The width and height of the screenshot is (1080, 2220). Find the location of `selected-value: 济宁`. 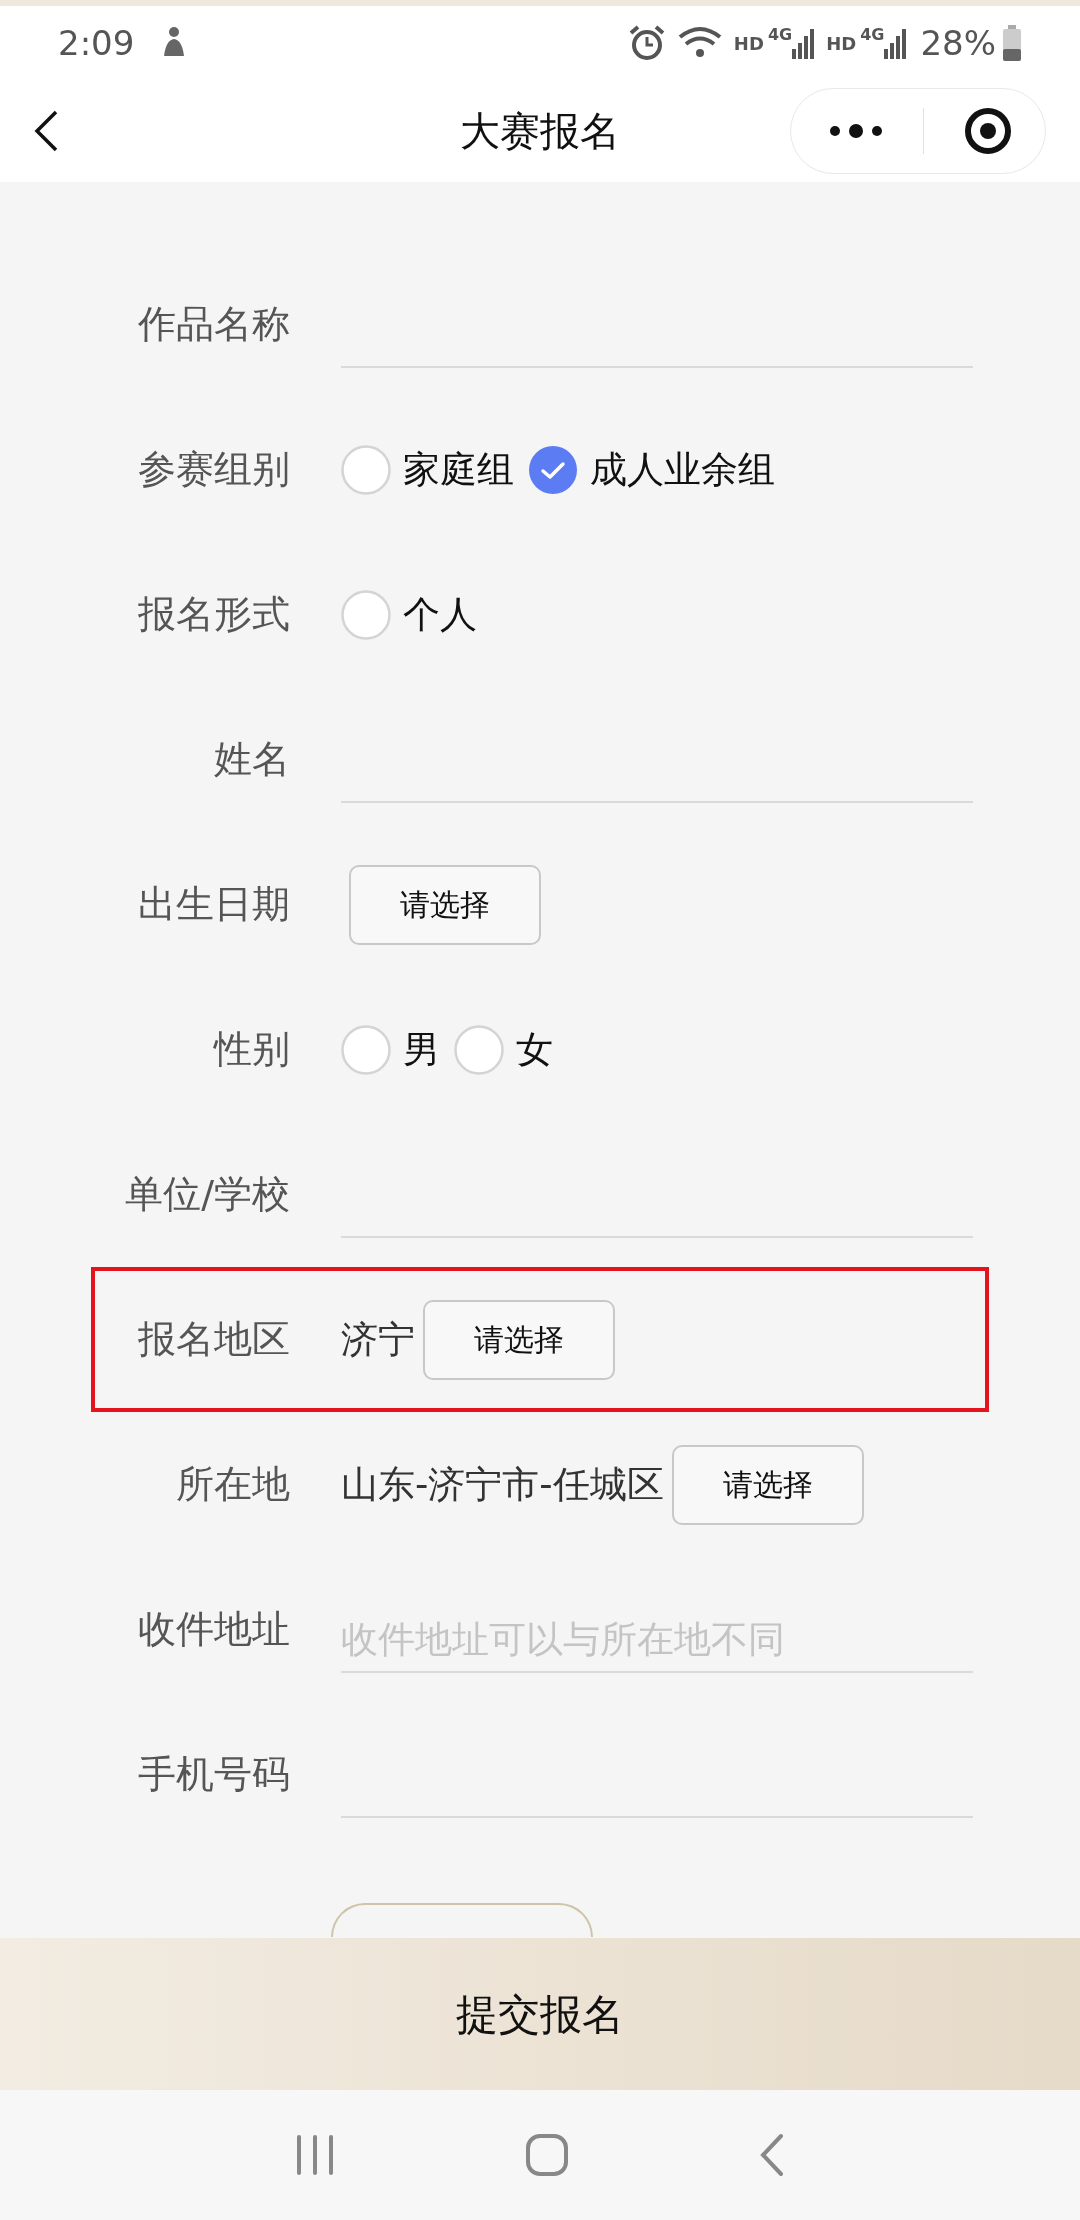

selected-value: 济宁 is located at coordinates (378, 1339).